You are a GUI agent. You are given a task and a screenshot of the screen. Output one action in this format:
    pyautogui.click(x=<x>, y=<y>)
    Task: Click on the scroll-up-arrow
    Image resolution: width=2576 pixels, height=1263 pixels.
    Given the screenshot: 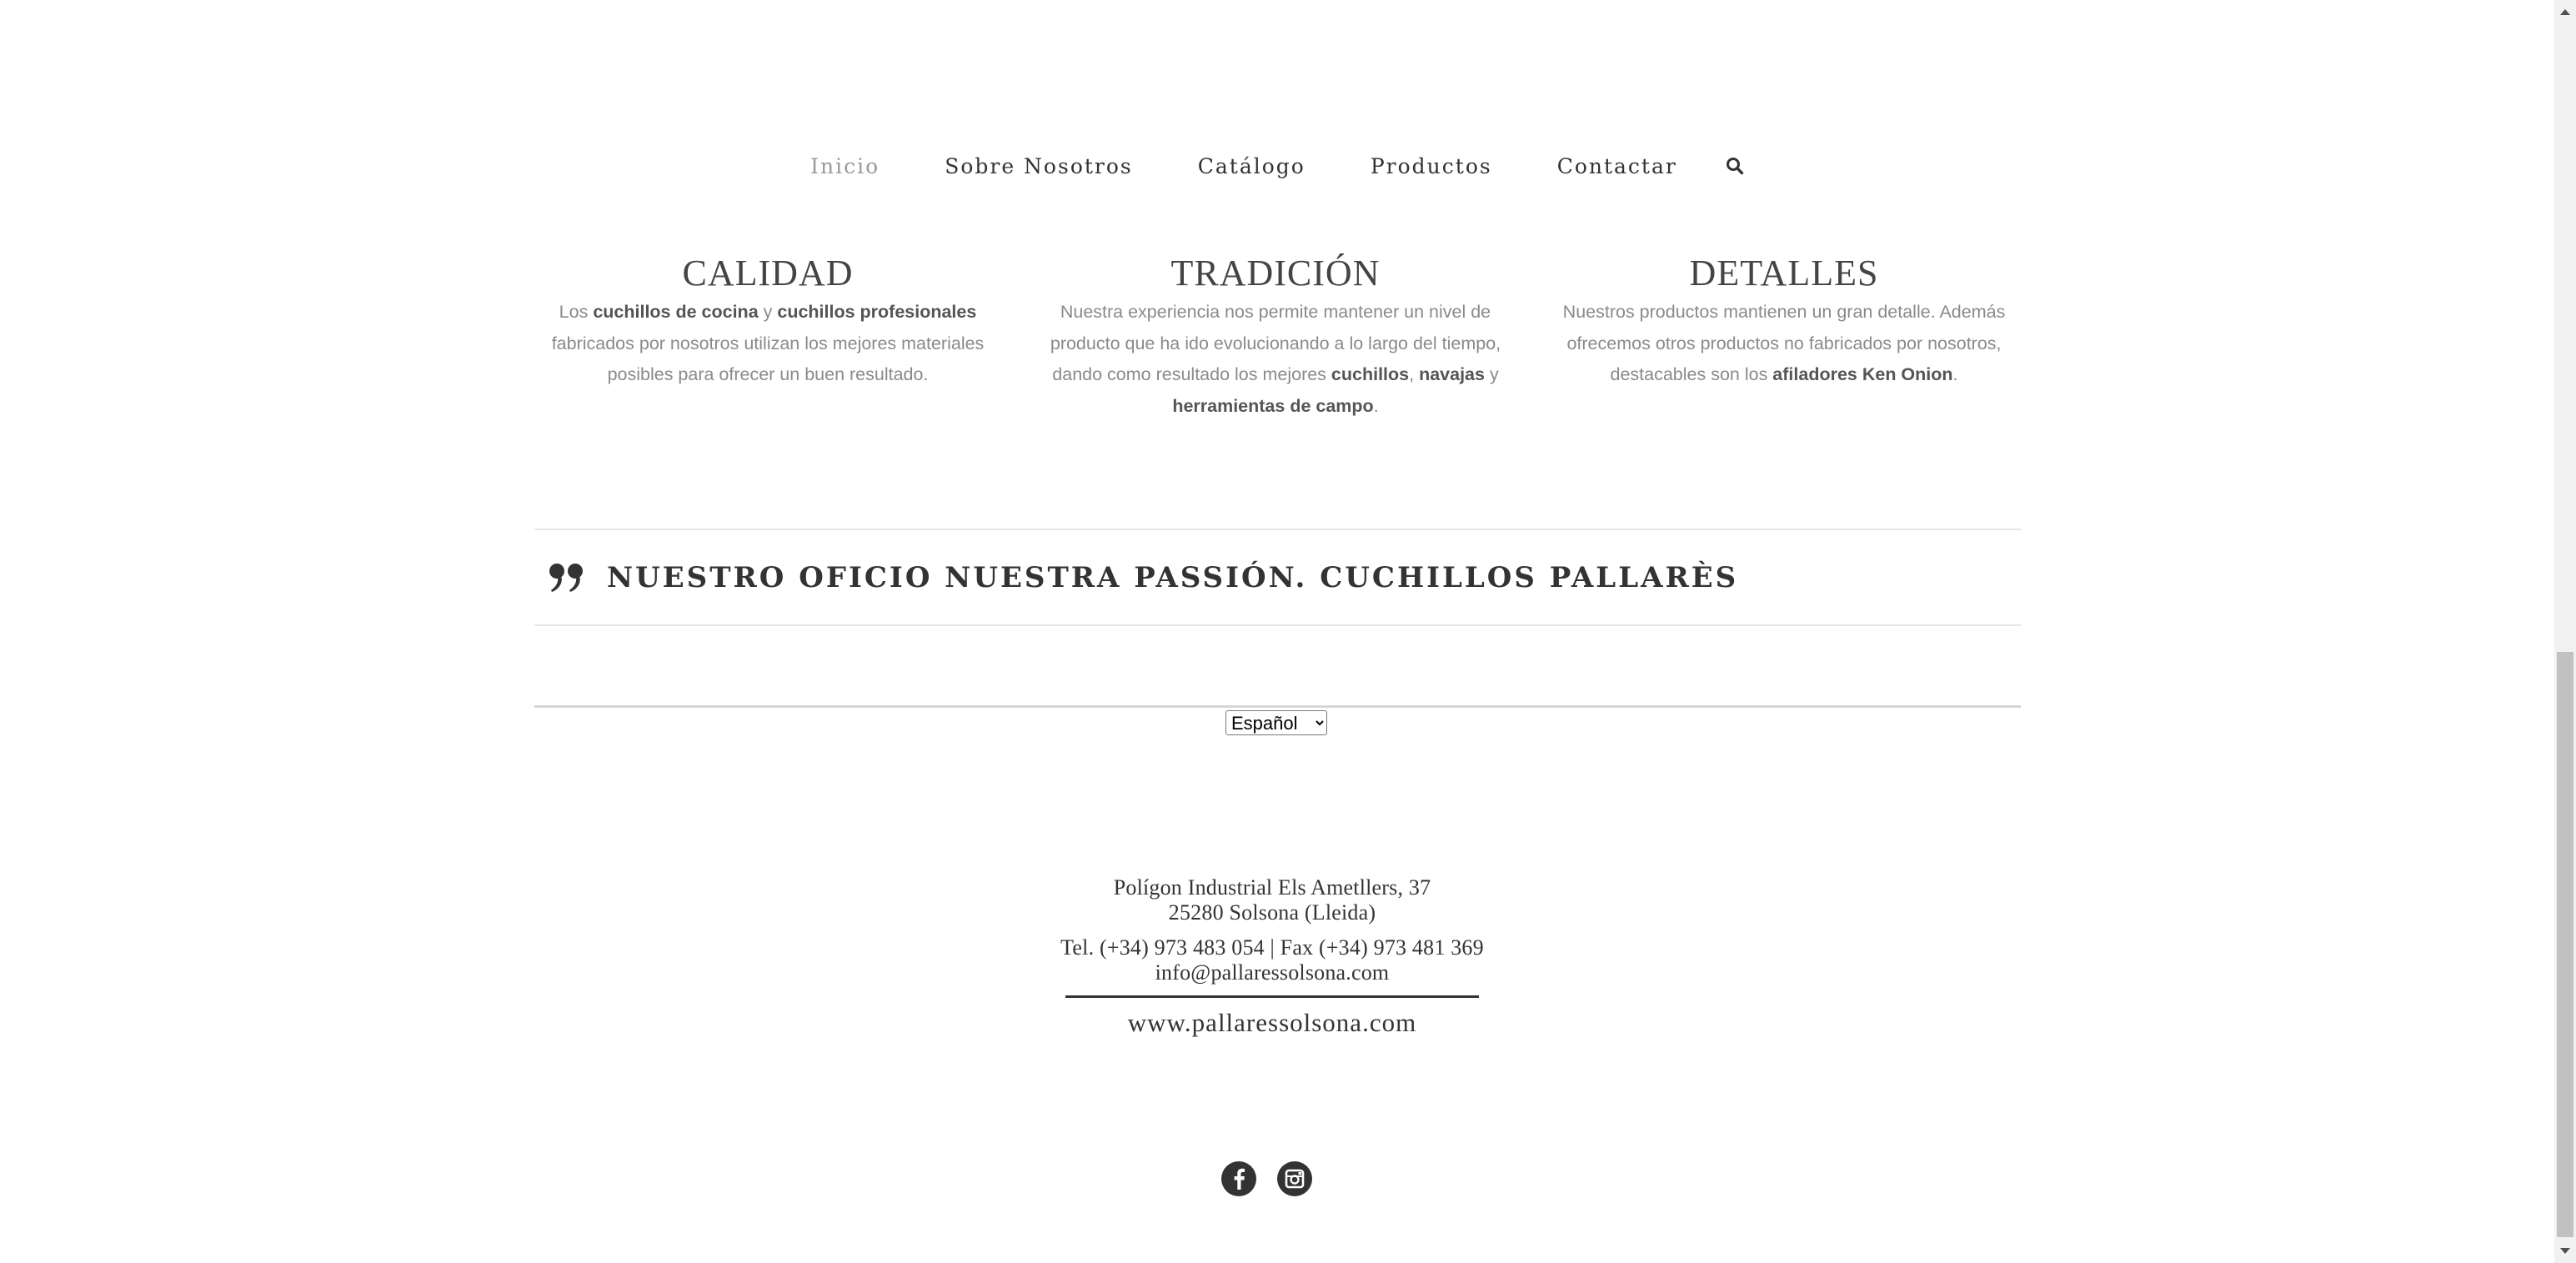 What is the action you would take?
    pyautogui.click(x=2565, y=11)
    